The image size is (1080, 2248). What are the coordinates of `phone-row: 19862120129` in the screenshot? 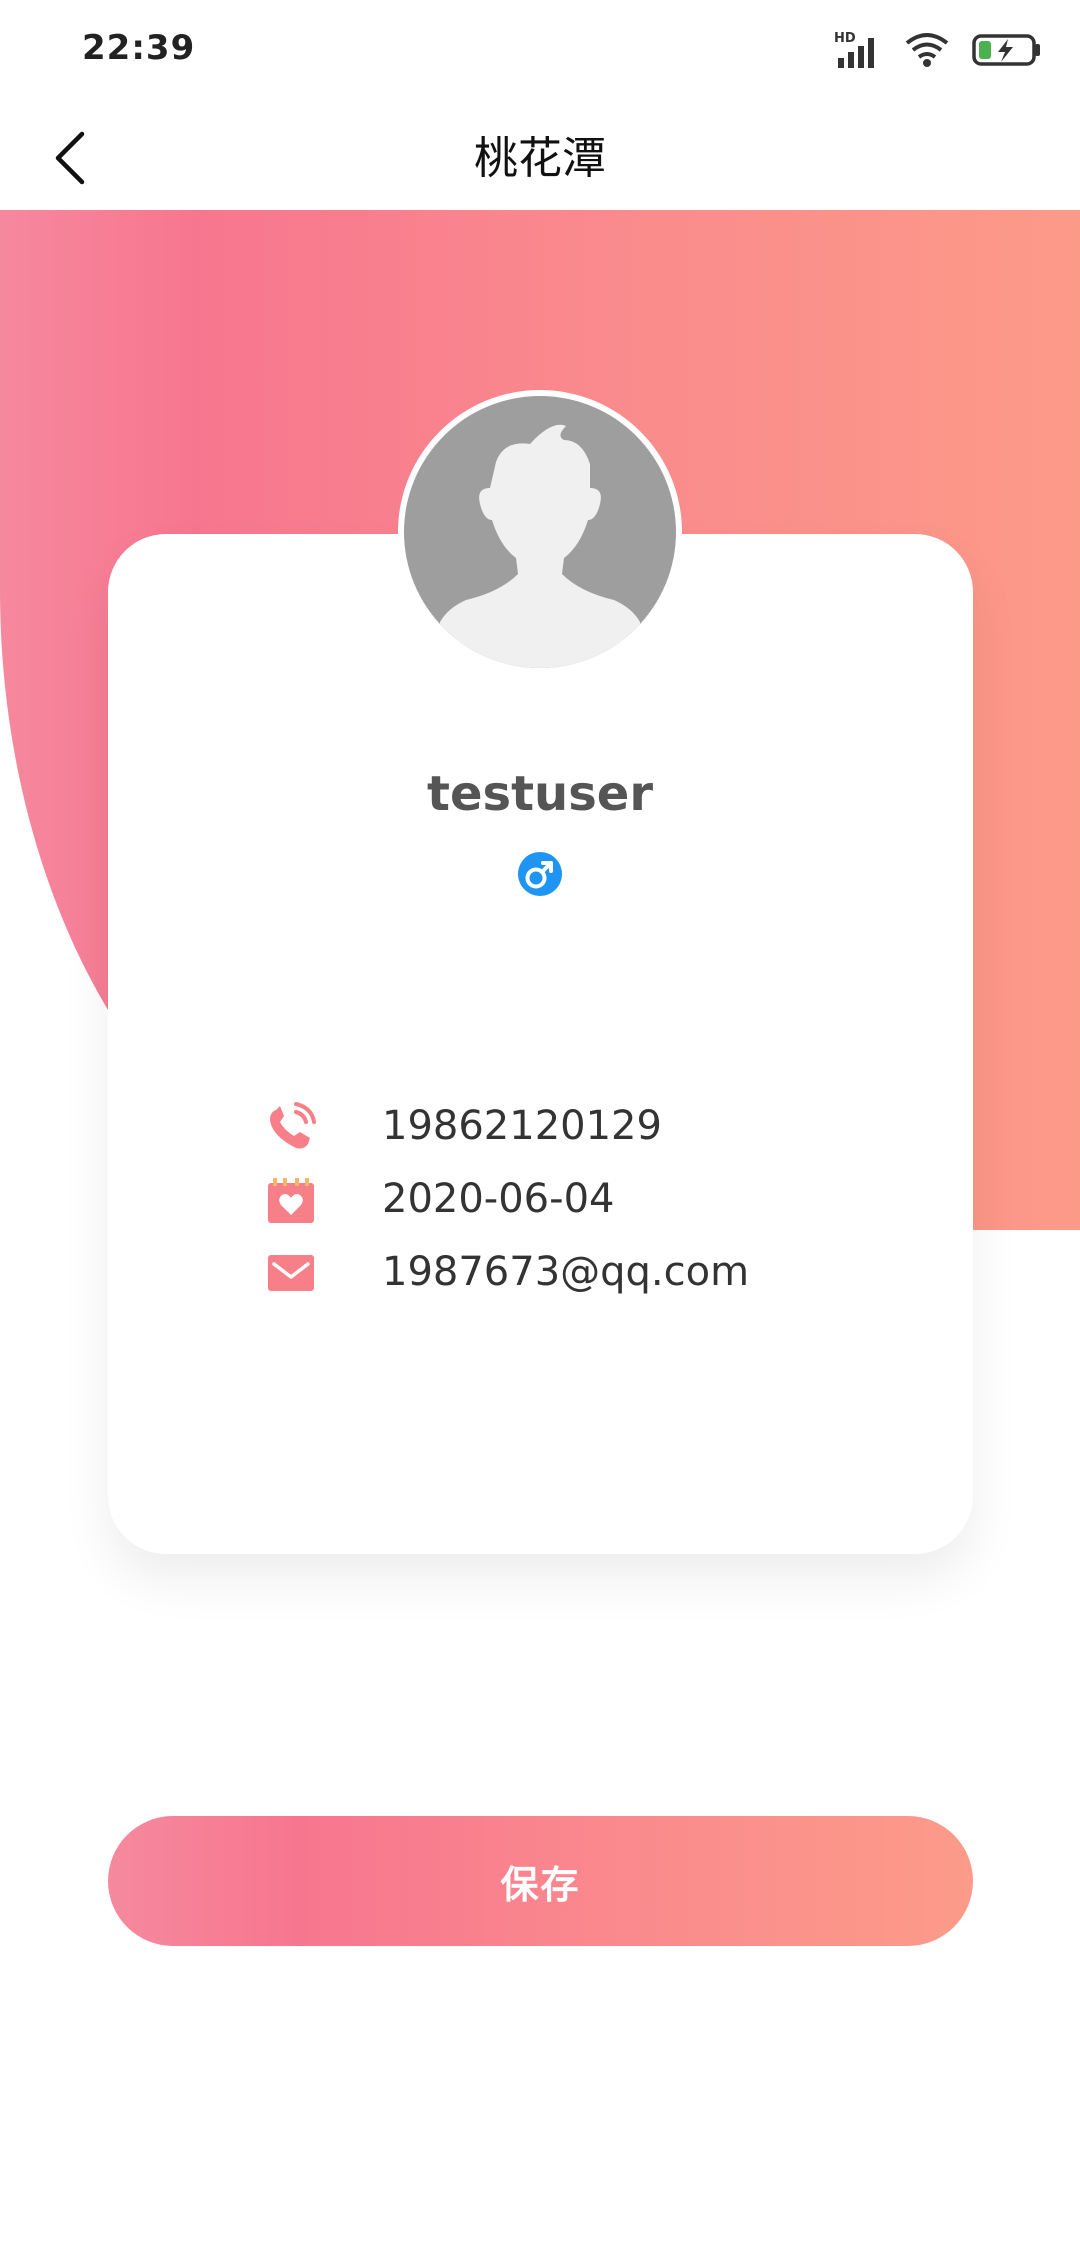 It's located at (464, 1127).